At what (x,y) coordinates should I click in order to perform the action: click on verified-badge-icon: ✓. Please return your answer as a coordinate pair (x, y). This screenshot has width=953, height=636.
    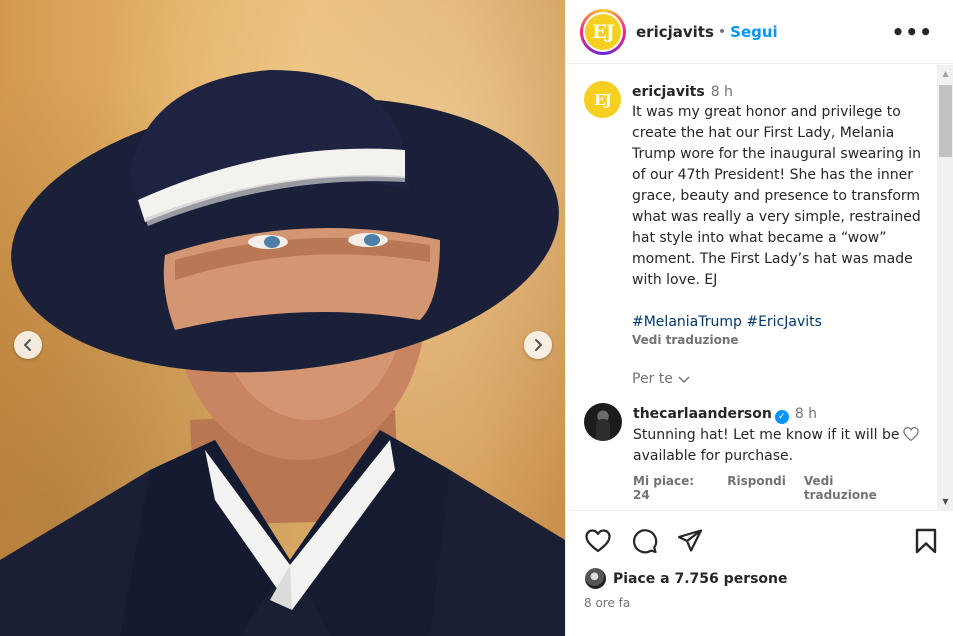
    Looking at the image, I should click on (781, 417).